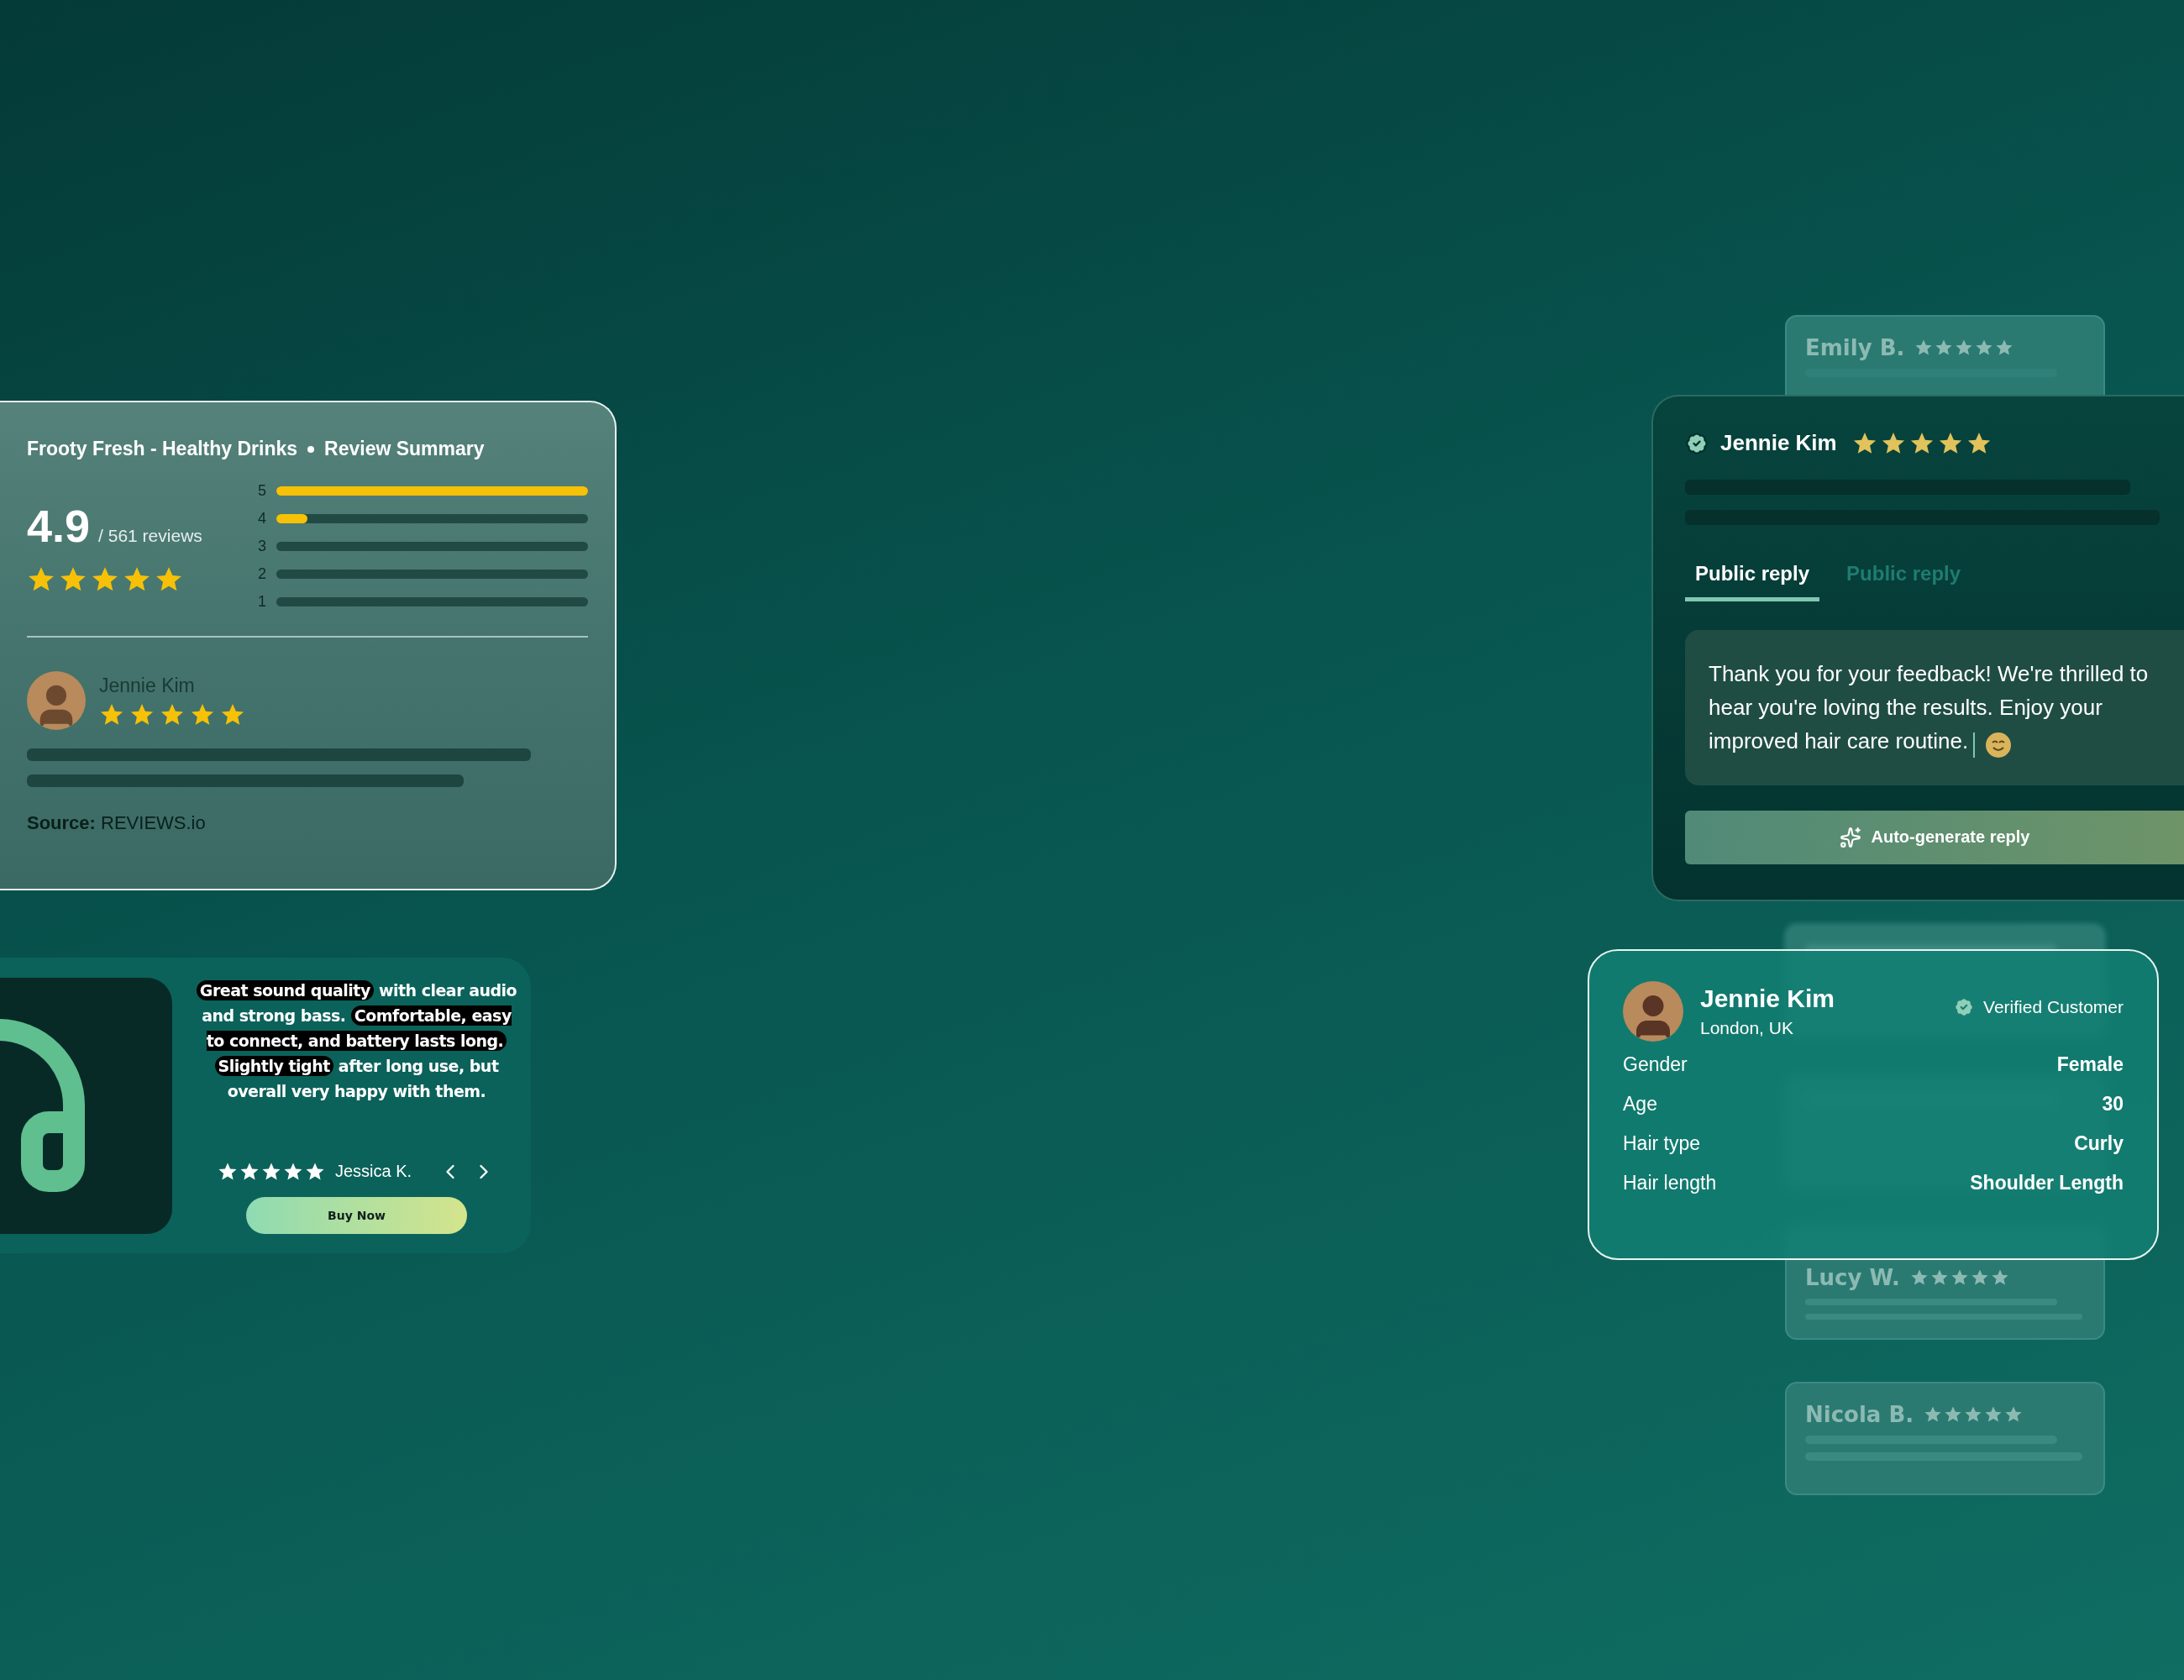 The height and width of the screenshot is (1680, 2184). I want to click on attribute-value: Female, so click(2090, 1064).